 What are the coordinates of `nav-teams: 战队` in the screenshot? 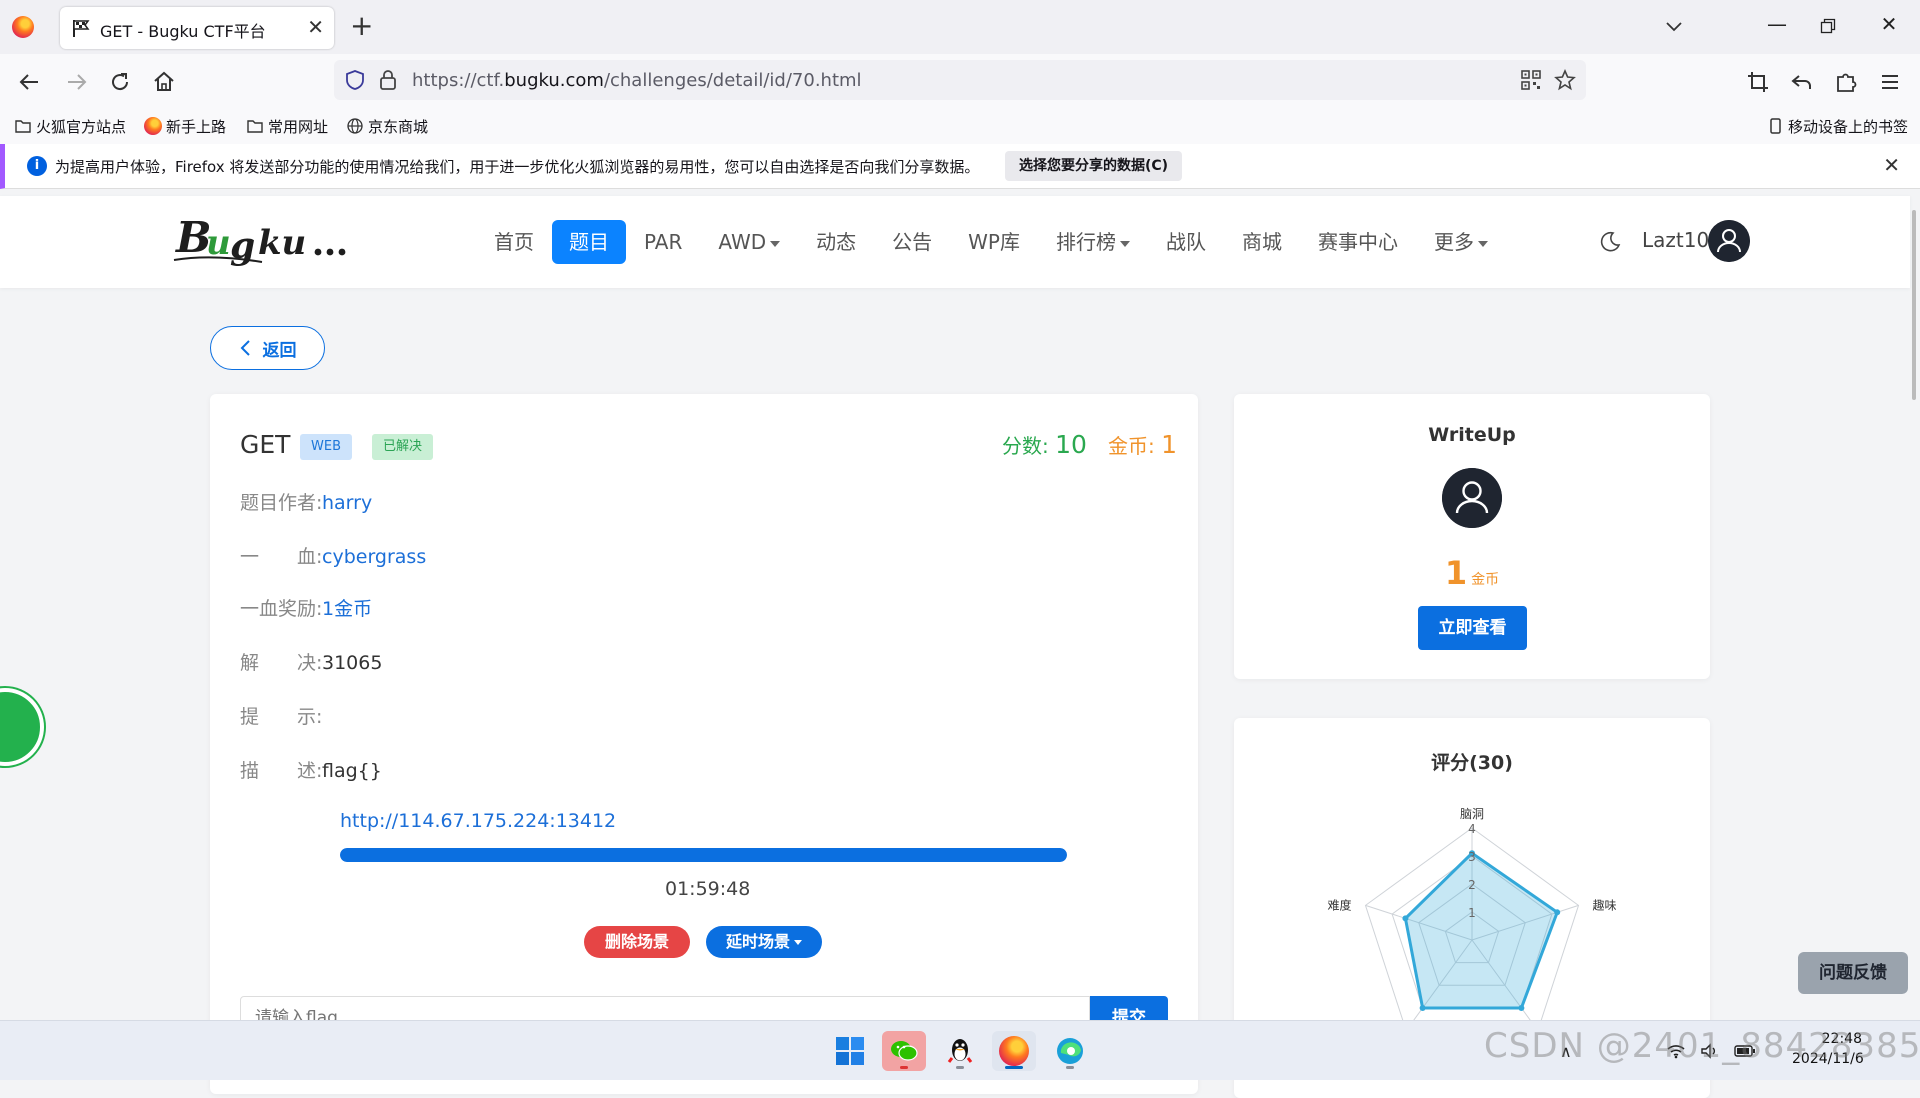 It's located at (1186, 242).